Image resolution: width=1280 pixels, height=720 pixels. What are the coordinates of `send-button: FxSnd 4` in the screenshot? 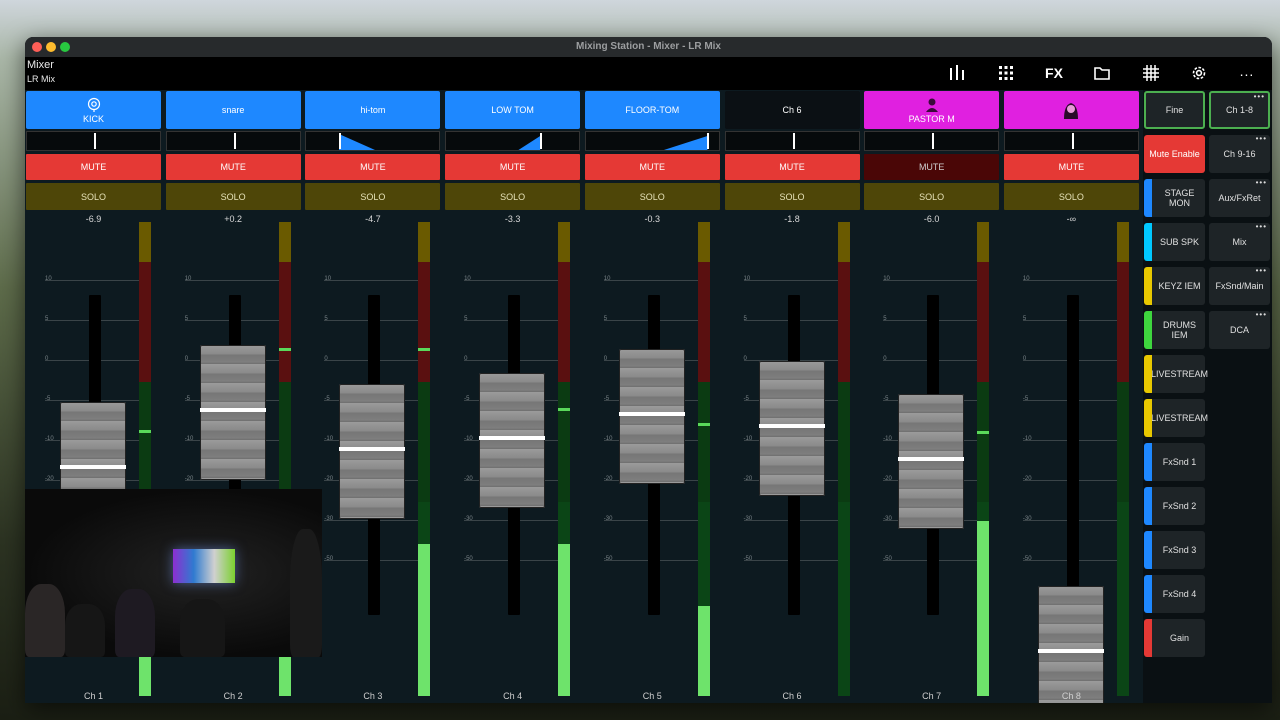 It's located at (1174, 594).